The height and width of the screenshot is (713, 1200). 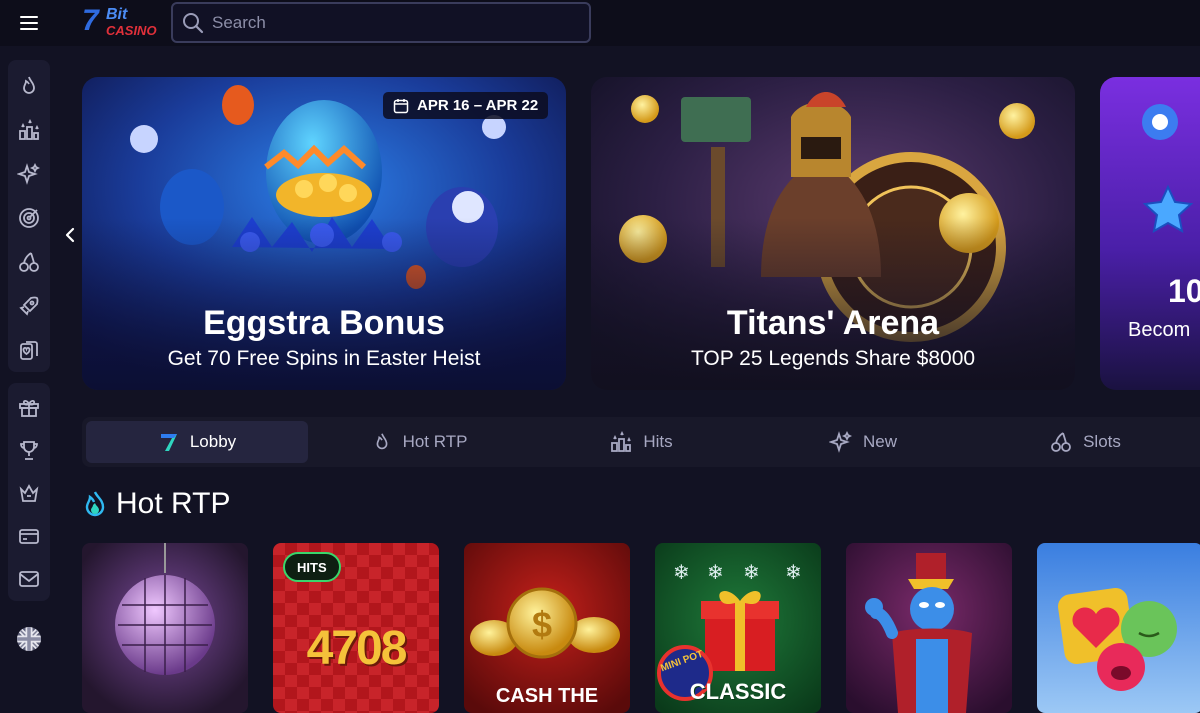 What do you see at coordinates (478, 105) in the screenshot?
I see `date-range-text: APR 16 – APR 22` at bounding box center [478, 105].